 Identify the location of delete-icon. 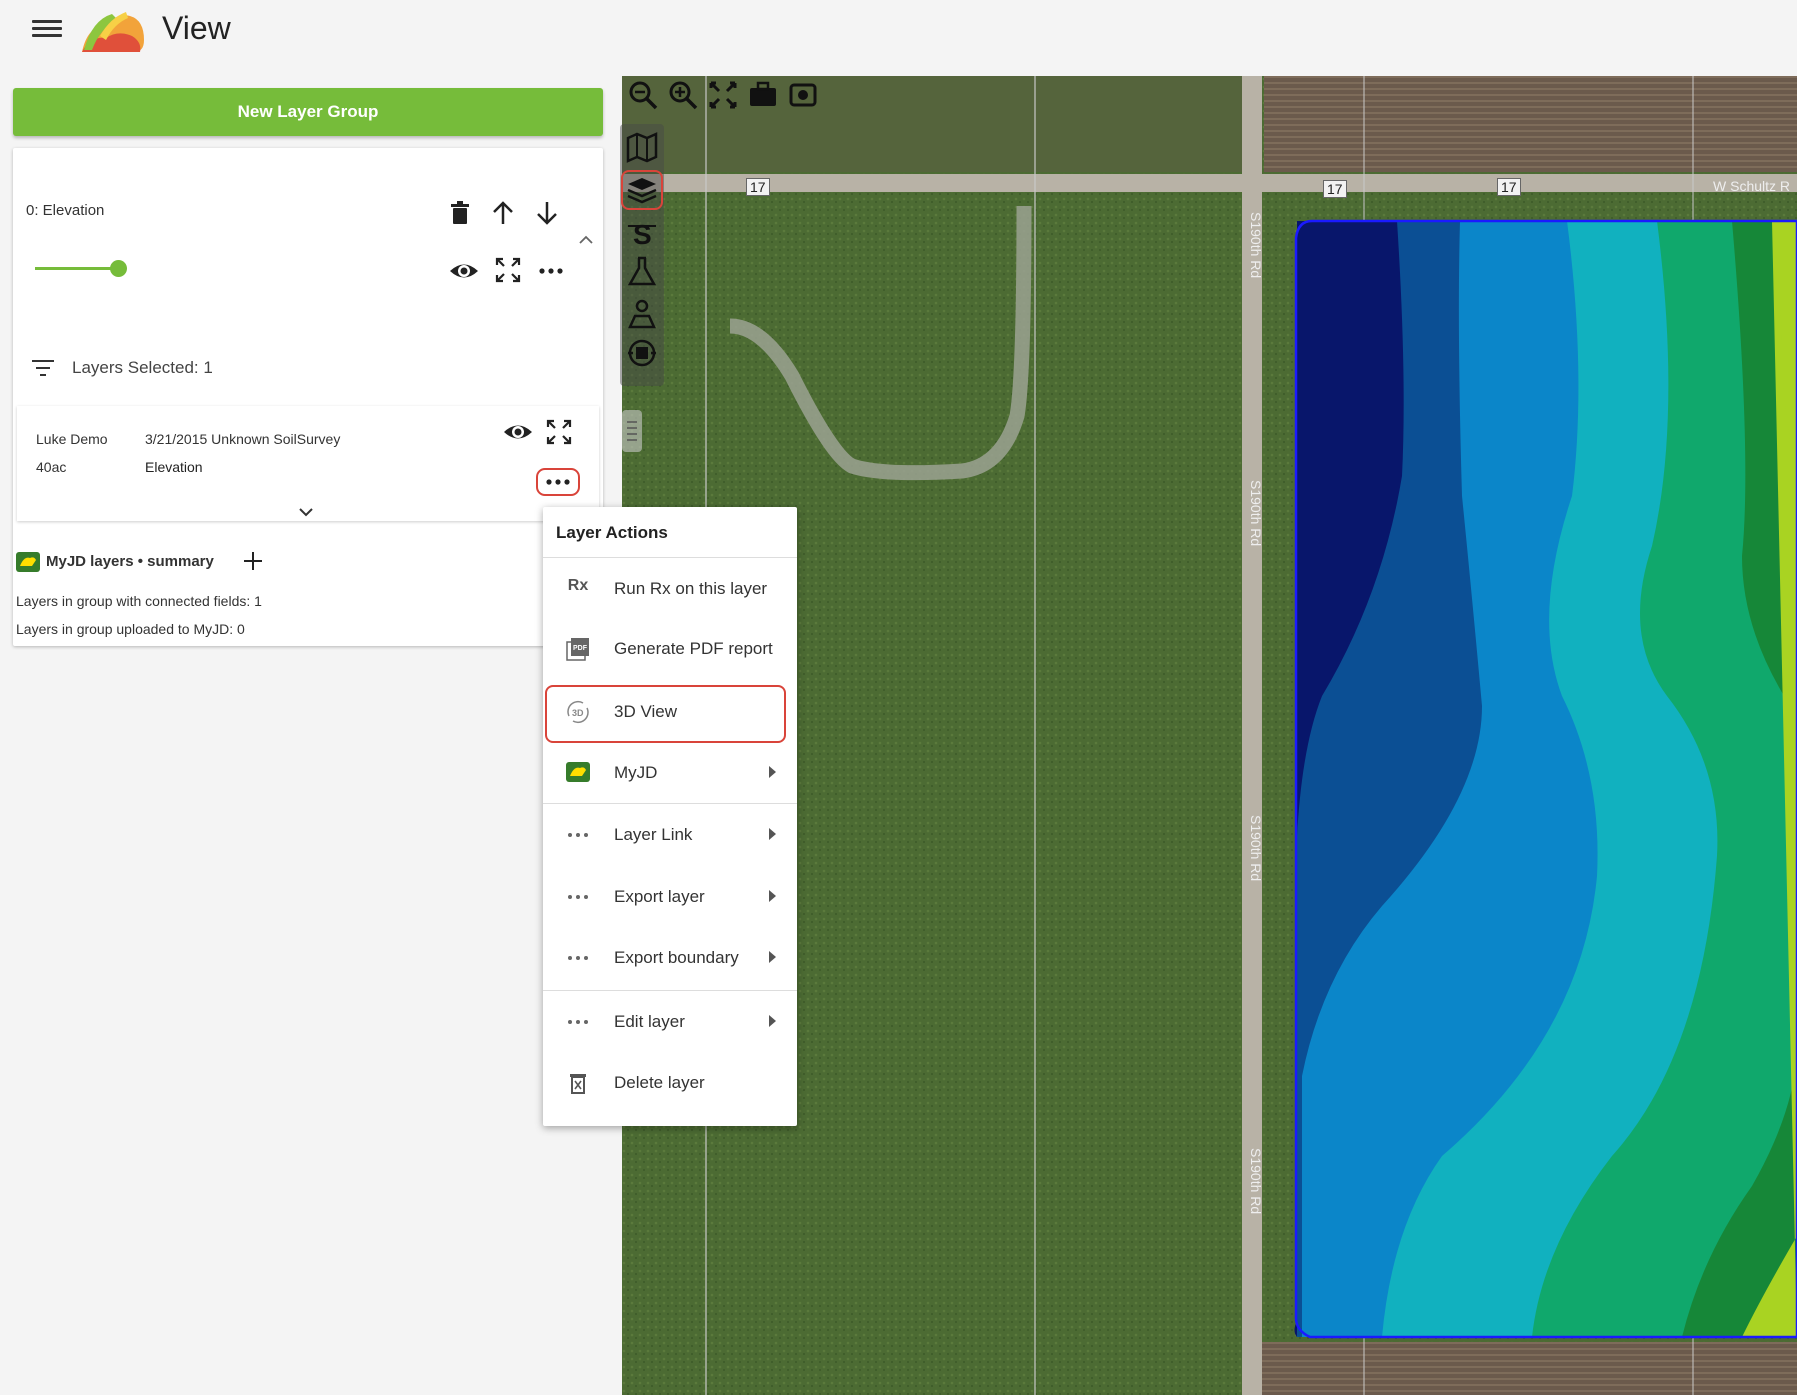
(578, 1083).